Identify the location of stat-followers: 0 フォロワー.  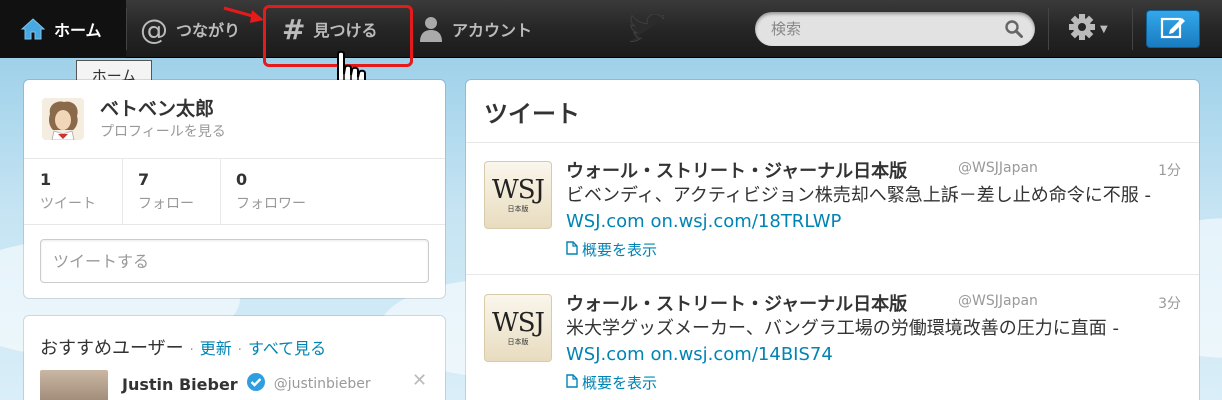
(271, 198).